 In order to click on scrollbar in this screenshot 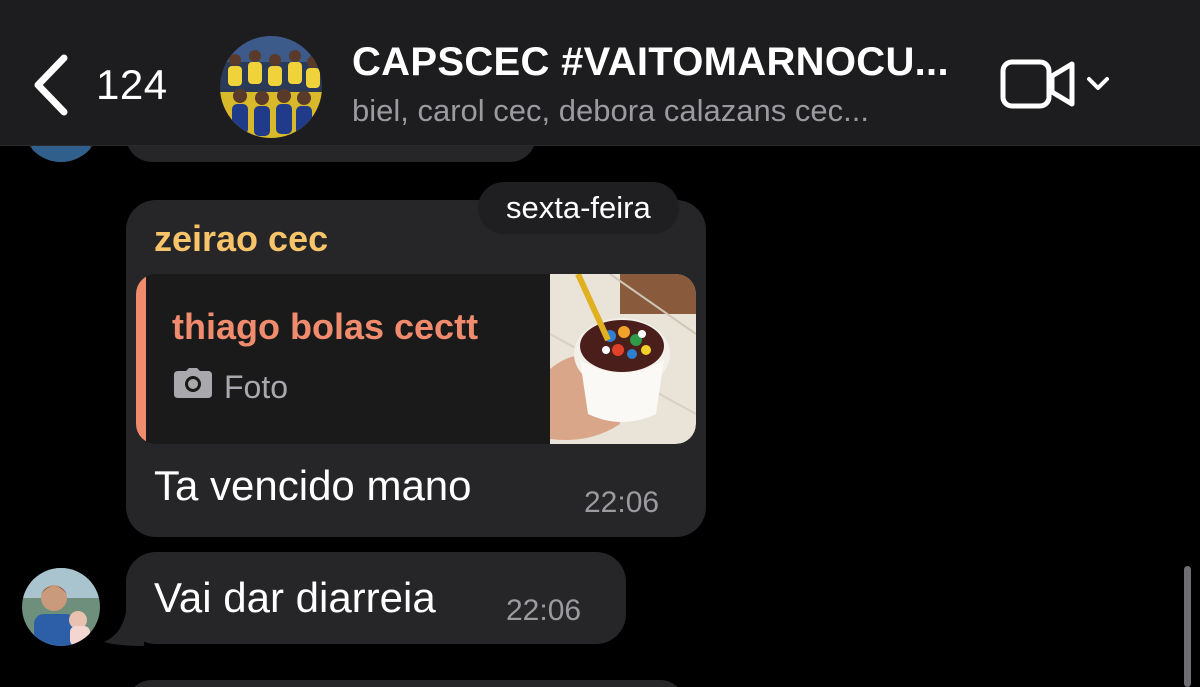, I will do `click(1187, 626)`.